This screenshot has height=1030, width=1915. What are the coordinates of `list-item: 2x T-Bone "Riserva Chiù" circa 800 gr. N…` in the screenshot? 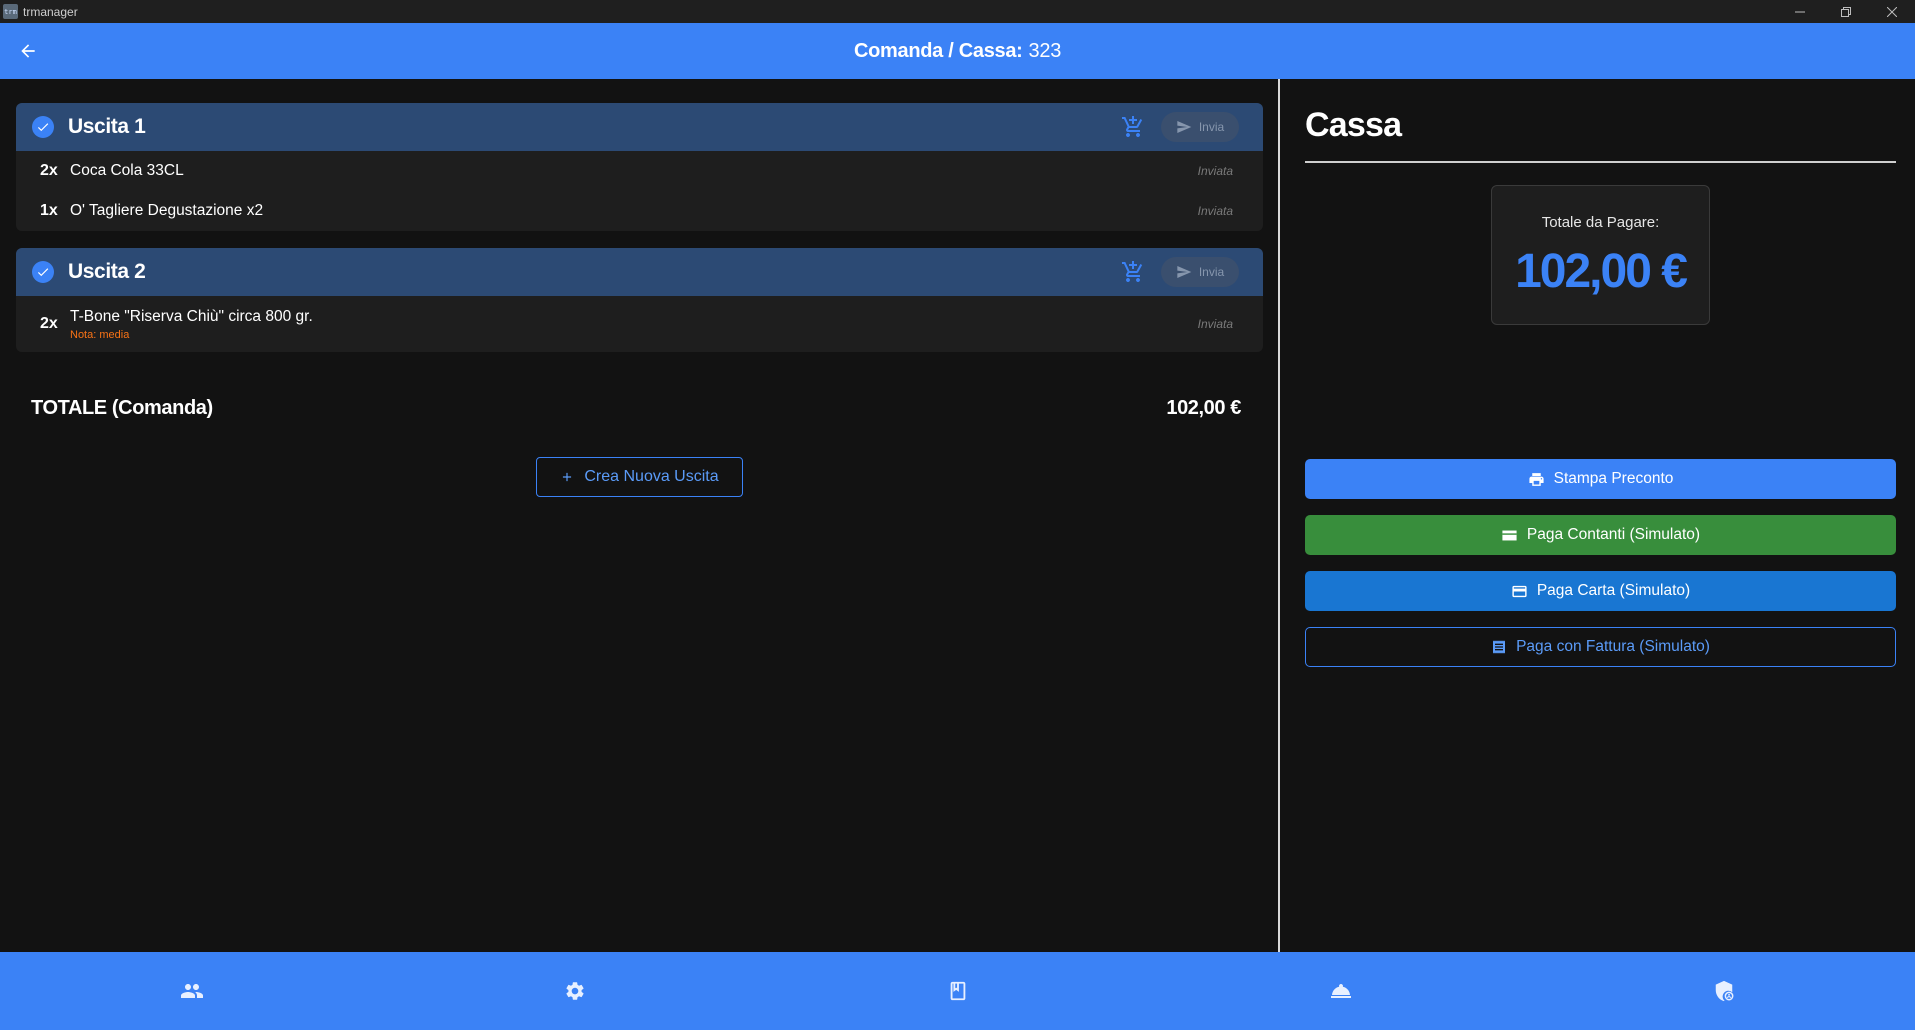 It's located at (639, 324).